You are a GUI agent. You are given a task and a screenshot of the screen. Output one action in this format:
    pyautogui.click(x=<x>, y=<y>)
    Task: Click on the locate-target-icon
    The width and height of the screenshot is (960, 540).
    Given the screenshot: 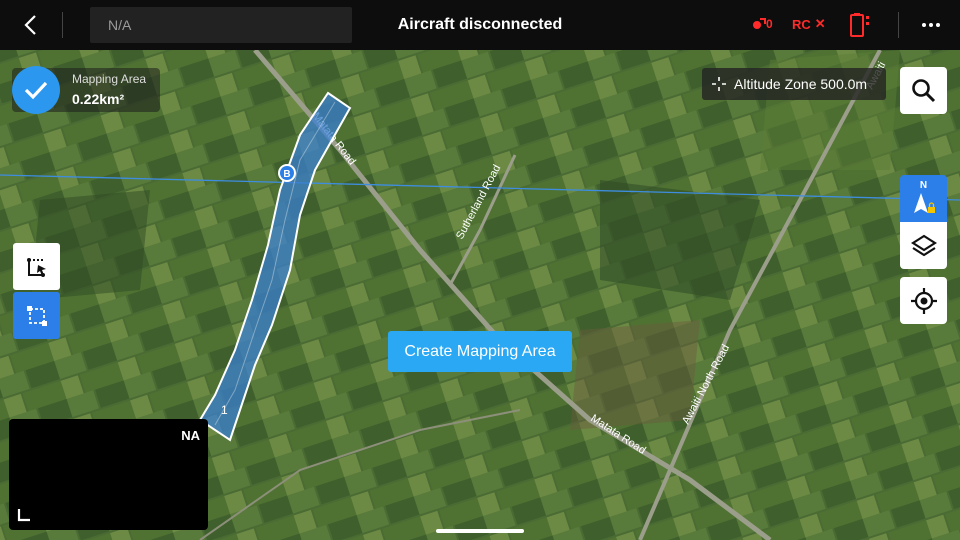 What is the action you would take?
    pyautogui.click(x=923, y=300)
    